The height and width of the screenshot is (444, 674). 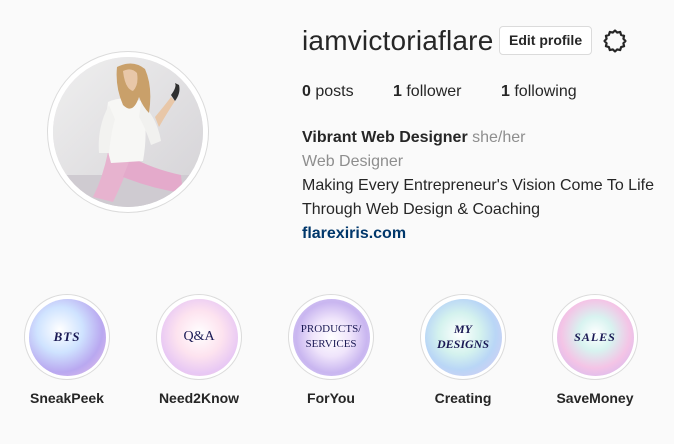 What do you see at coordinates (353, 161) in the screenshot?
I see `category: Web Designer` at bounding box center [353, 161].